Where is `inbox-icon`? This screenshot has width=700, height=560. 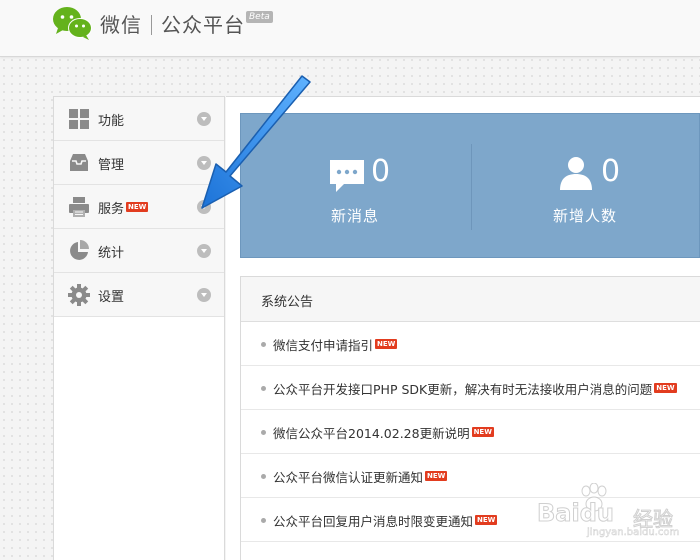
inbox-icon is located at coordinates (79, 162).